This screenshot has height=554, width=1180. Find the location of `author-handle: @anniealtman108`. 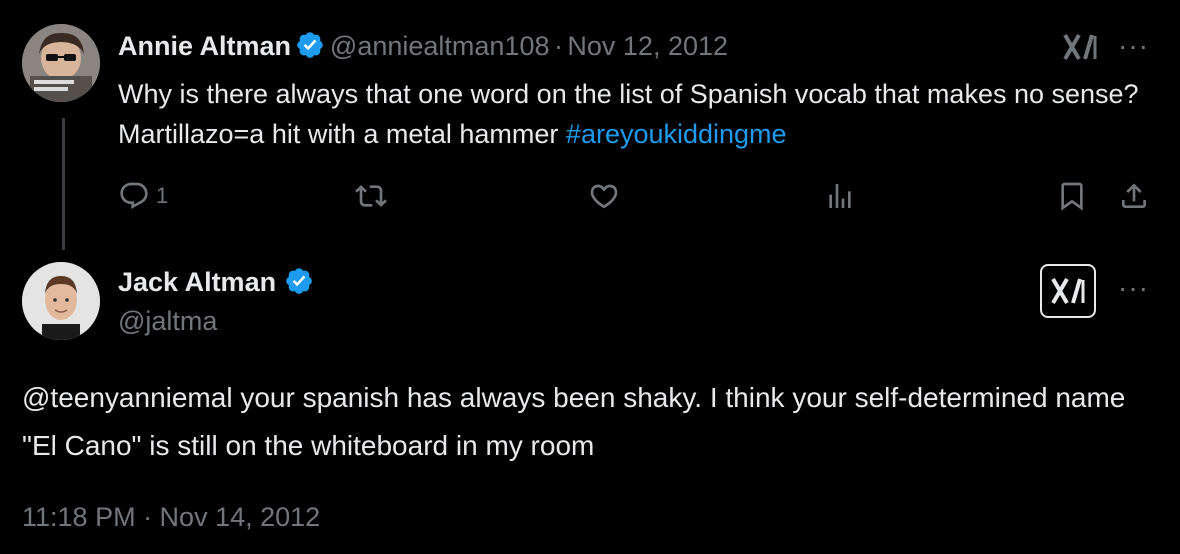

author-handle: @anniealtman108 is located at coordinates (440, 46).